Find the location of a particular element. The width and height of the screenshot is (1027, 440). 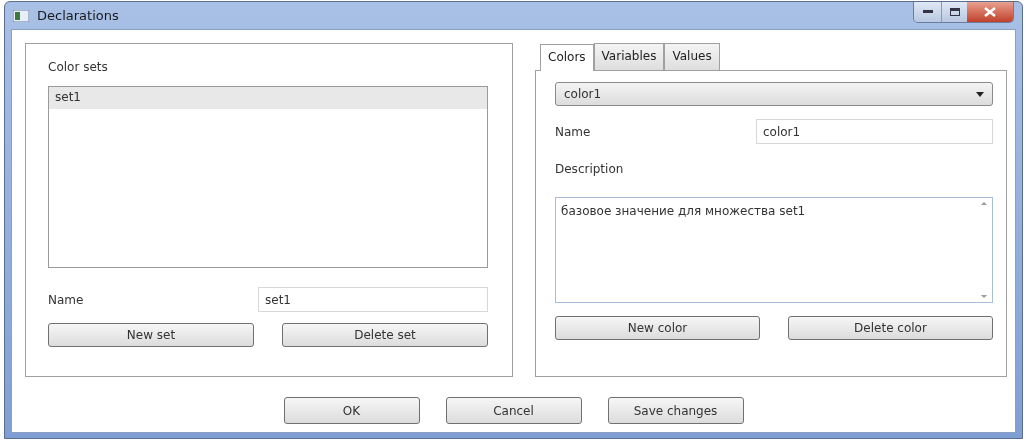

minimize-button is located at coordinates (927, 12).